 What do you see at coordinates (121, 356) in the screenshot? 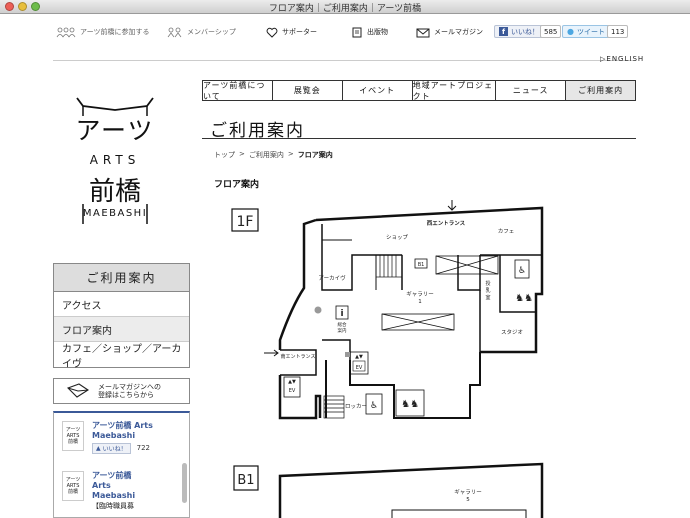
I see `sidebar-item-cafe-shop-archive: カフェ／ショップ／アーカイヴ` at bounding box center [121, 356].